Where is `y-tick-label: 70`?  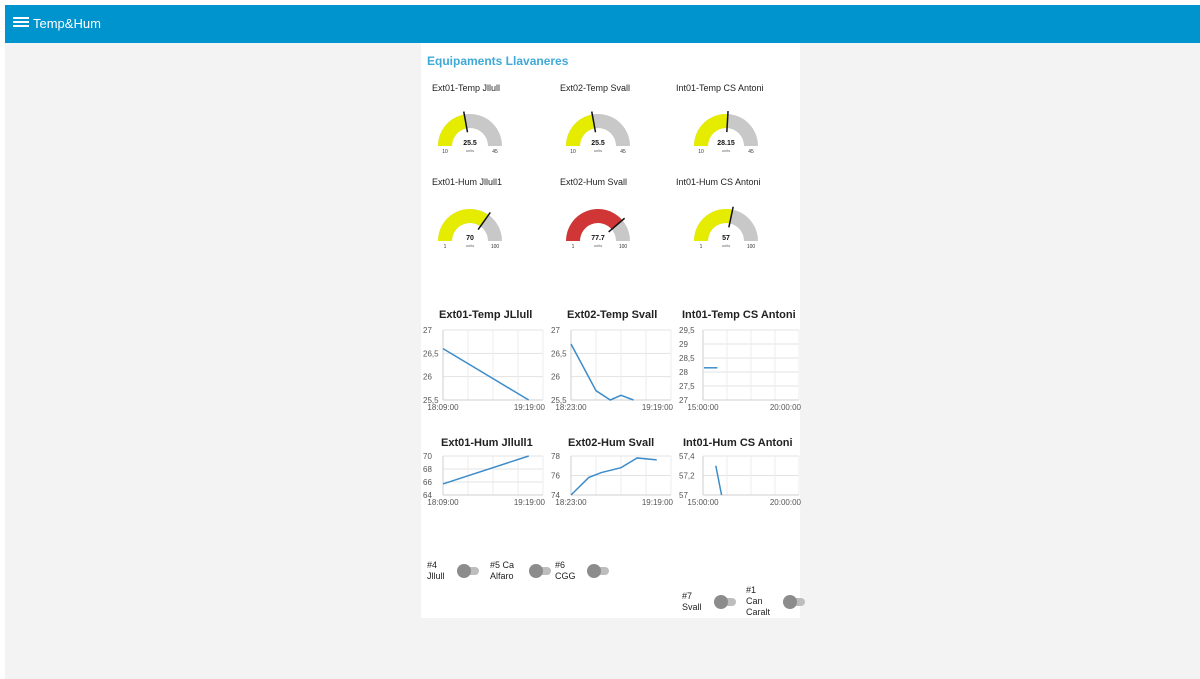 y-tick-label: 70 is located at coordinates (427, 456).